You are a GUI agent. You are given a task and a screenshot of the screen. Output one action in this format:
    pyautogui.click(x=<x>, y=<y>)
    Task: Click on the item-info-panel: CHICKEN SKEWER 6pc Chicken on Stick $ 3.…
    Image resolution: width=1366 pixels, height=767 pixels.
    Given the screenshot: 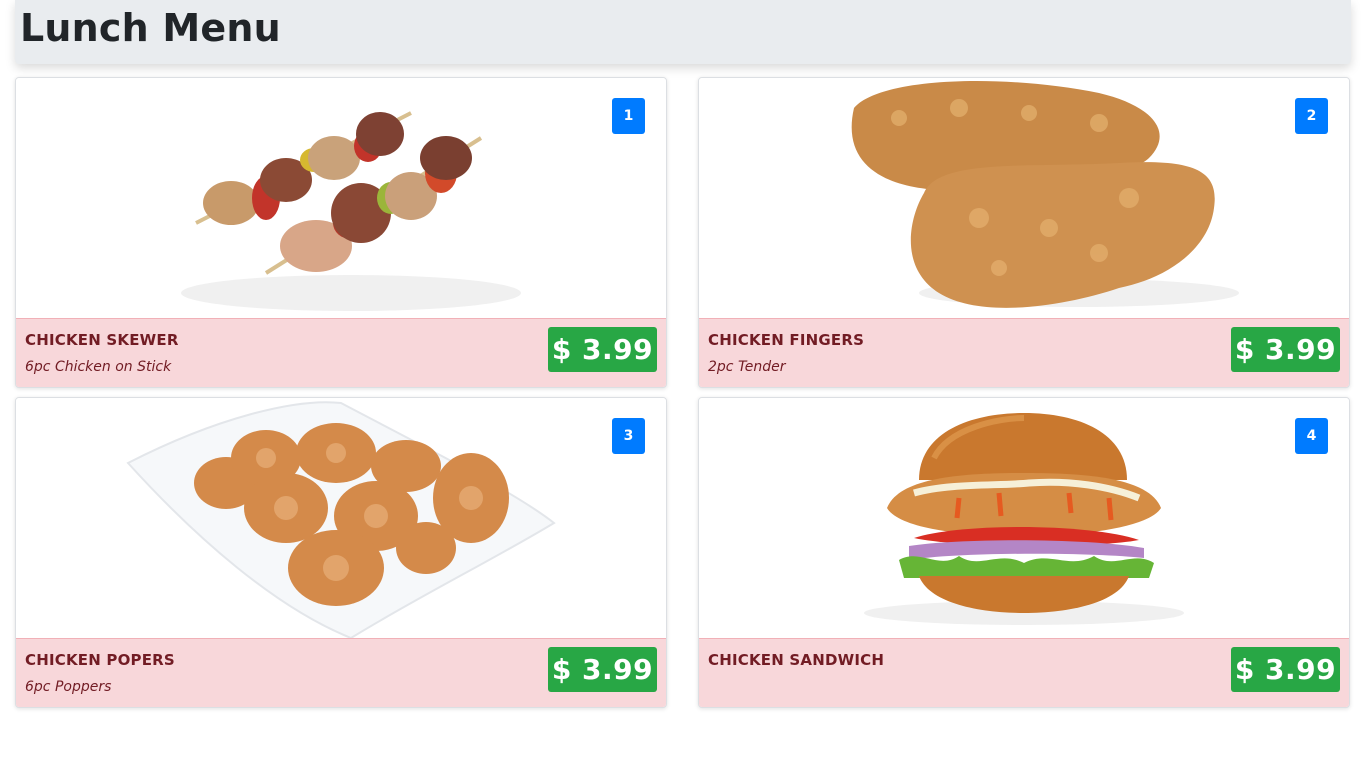 What is the action you would take?
    pyautogui.click(x=341, y=352)
    